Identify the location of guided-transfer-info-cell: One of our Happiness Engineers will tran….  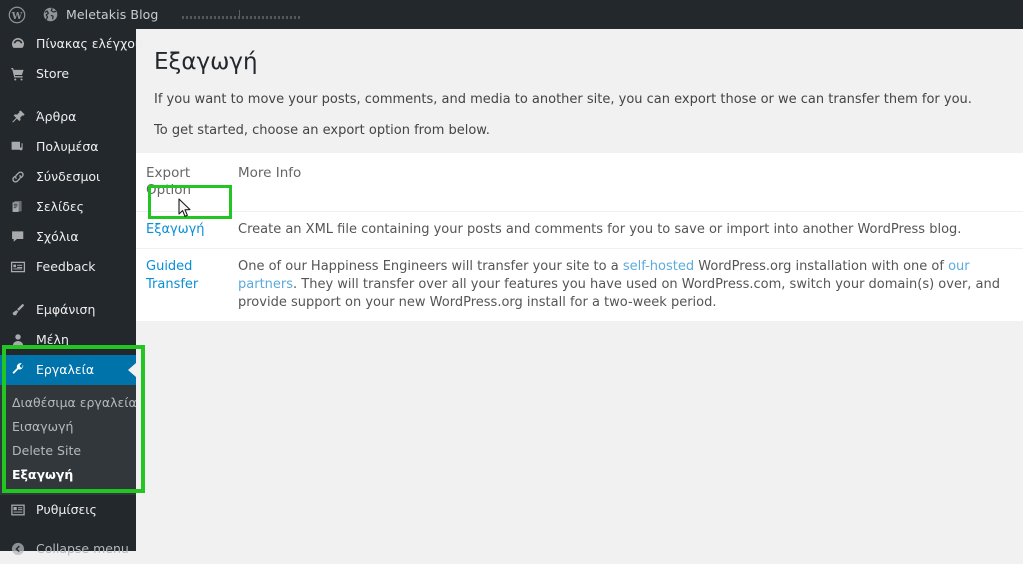
(625, 285).